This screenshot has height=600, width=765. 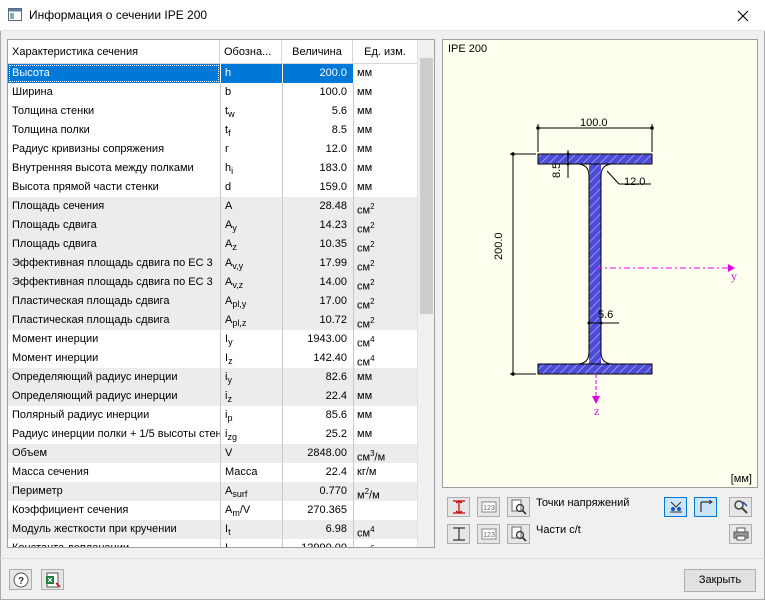 What do you see at coordinates (212, 491) in the screenshot?
I see `table-row: Периметр Asurf 0.770 м2/м` at bounding box center [212, 491].